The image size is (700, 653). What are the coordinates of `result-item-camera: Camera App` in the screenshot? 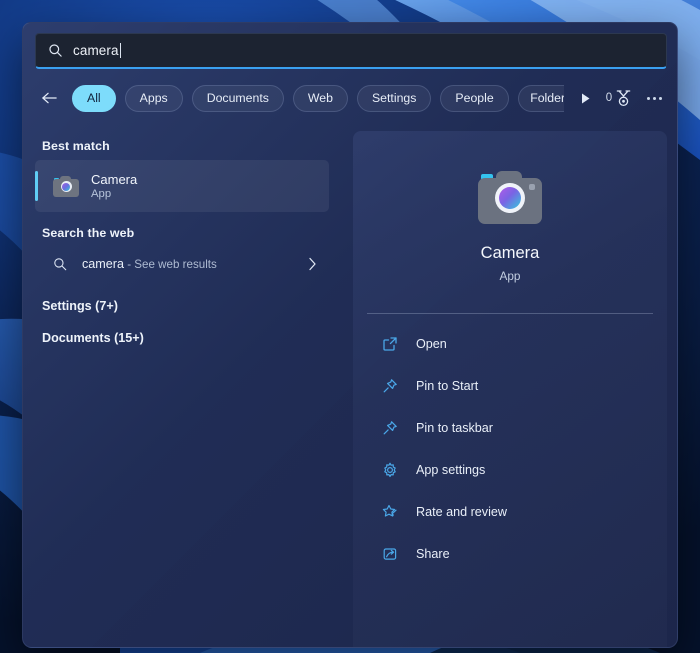 It's located at (182, 186).